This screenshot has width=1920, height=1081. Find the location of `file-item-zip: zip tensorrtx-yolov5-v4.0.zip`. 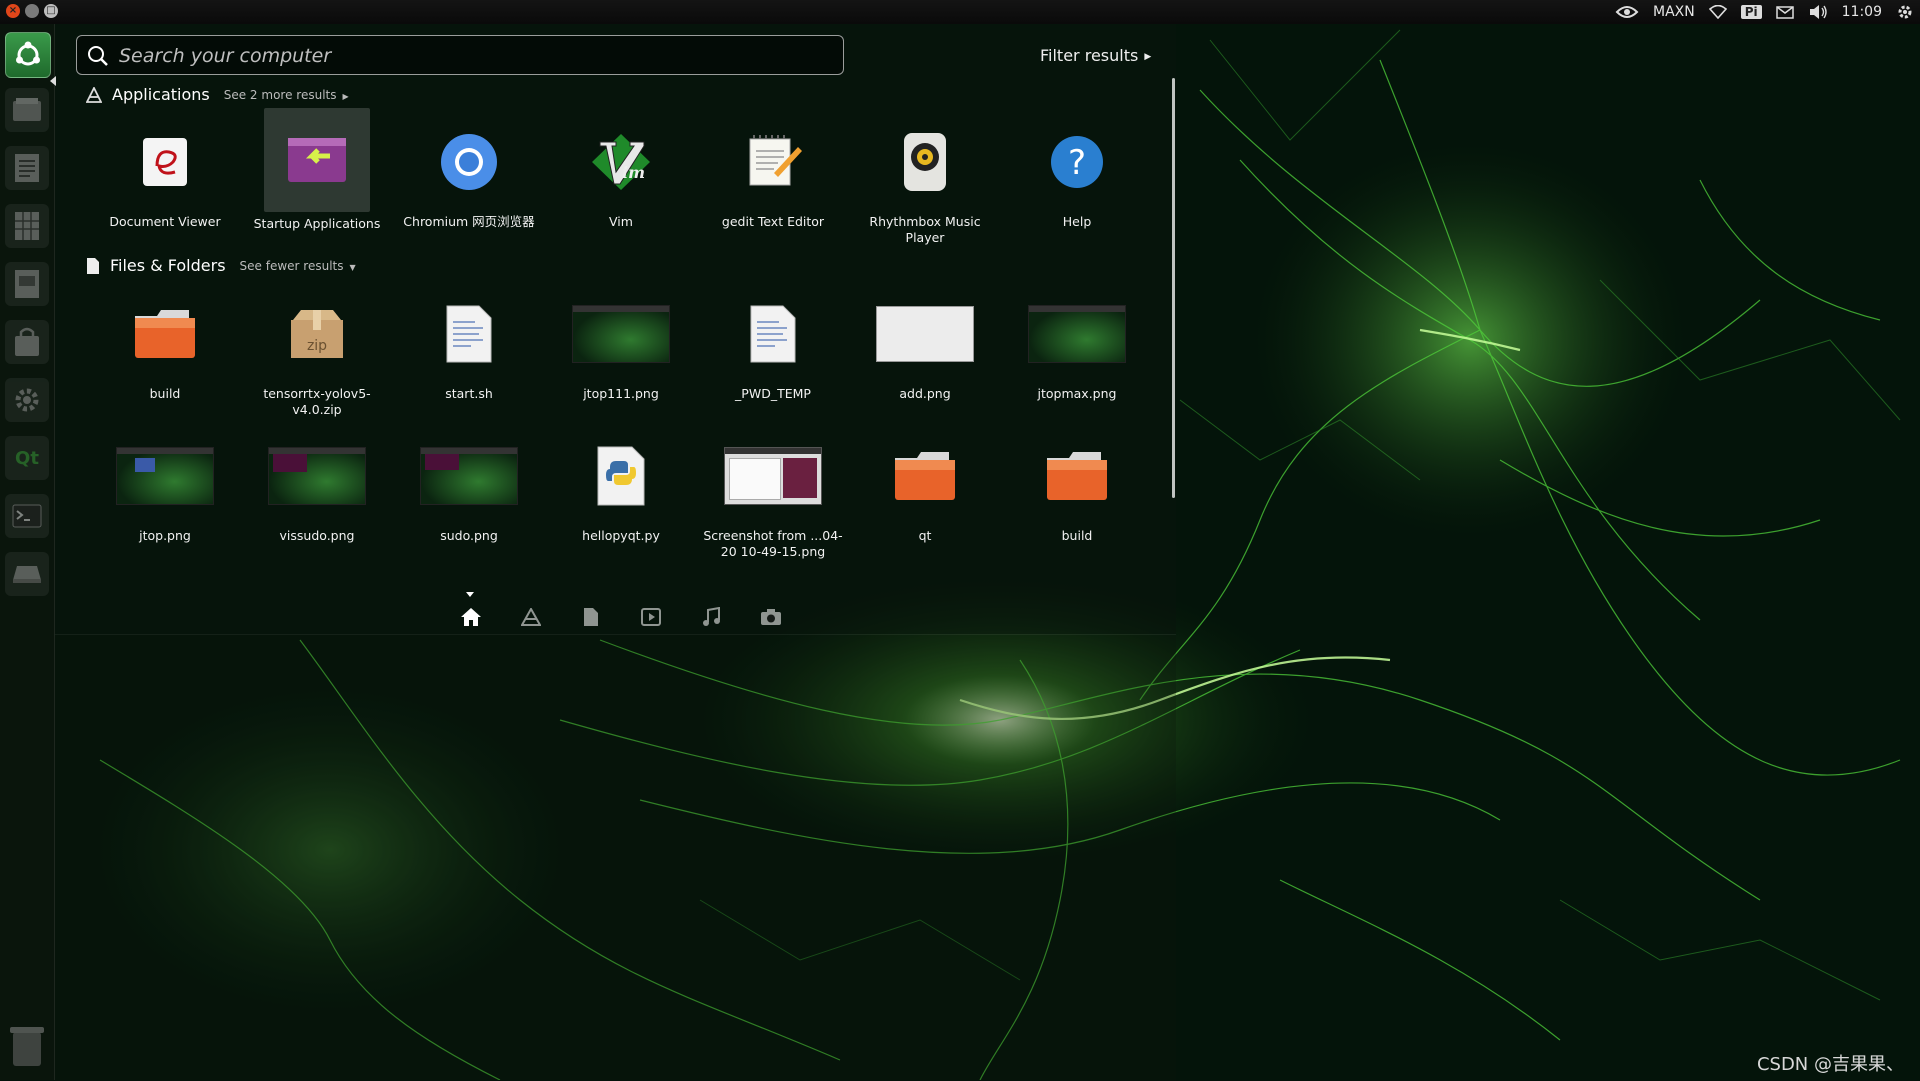

file-item-zip: zip tensorrtx-yolov5-v4.0.zip is located at coordinates (317, 352).